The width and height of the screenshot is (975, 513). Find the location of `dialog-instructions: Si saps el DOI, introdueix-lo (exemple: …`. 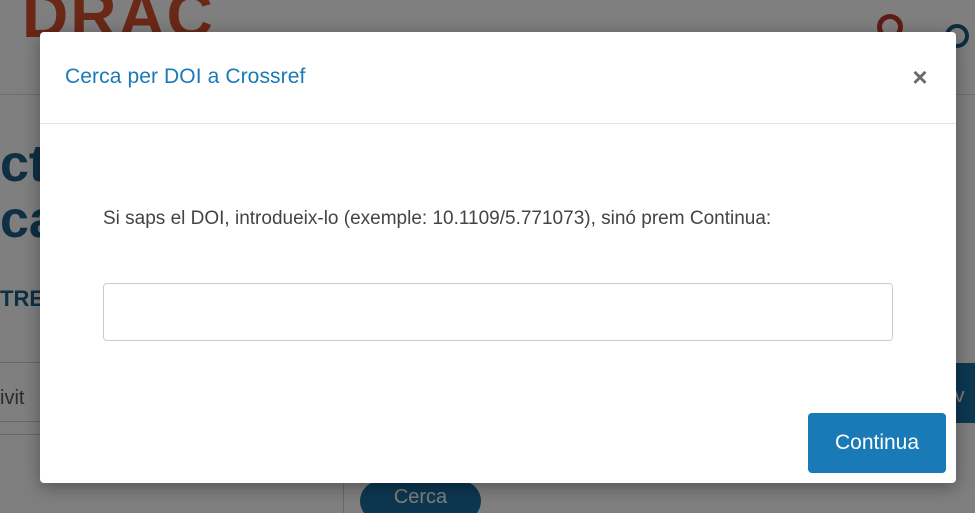

dialog-instructions: Si saps el DOI, introdueix-lo (exemple: … is located at coordinates (437, 218).